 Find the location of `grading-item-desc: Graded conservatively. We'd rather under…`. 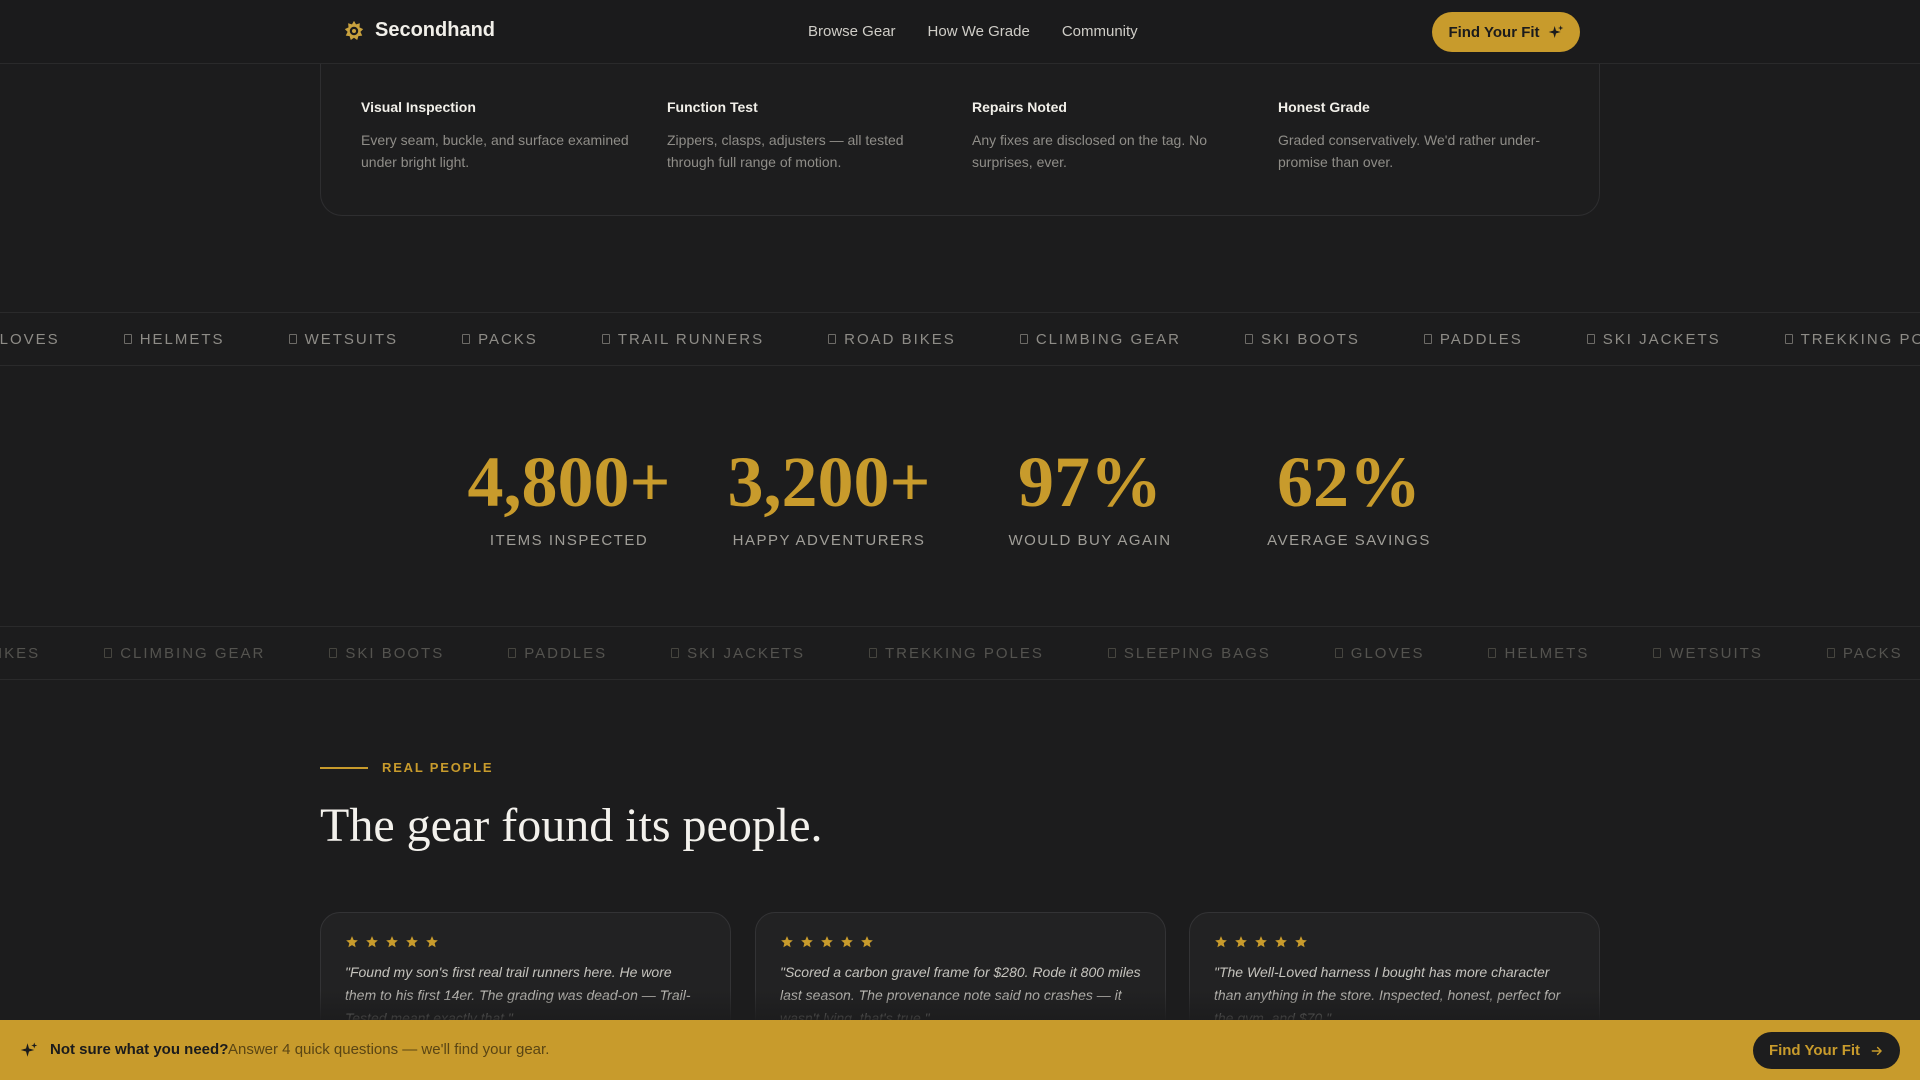

grading-item-desc: Graded conservatively. We'd rather under… is located at coordinates (1409, 151).